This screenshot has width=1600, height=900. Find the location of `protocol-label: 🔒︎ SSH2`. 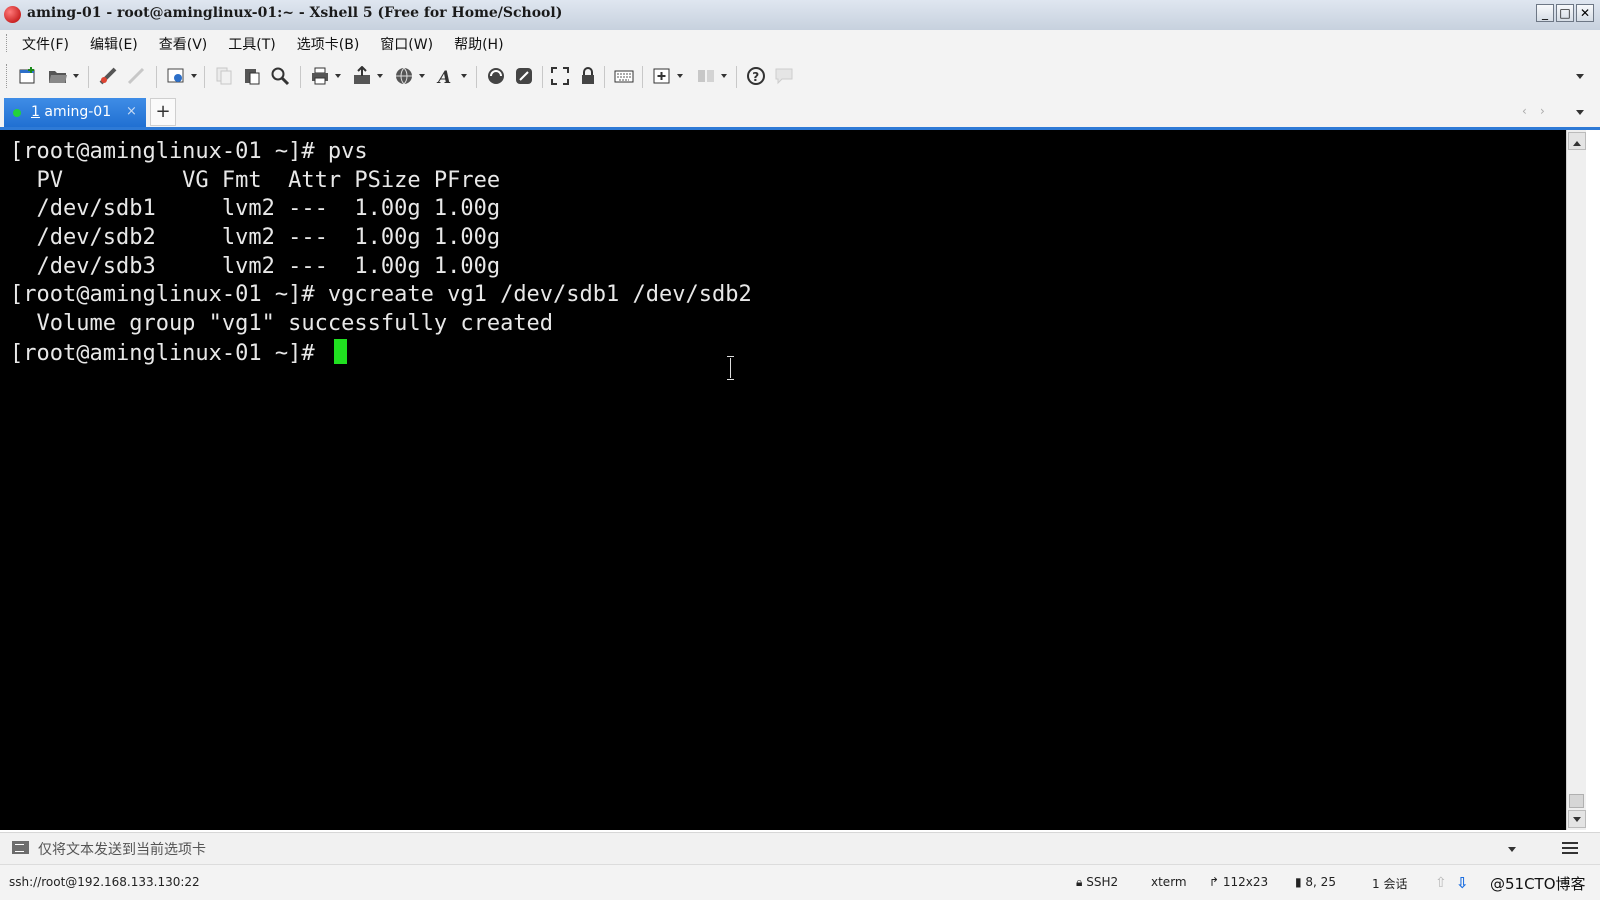

protocol-label: 🔒︎ SSH2 is located at coordinates (1097, 882).